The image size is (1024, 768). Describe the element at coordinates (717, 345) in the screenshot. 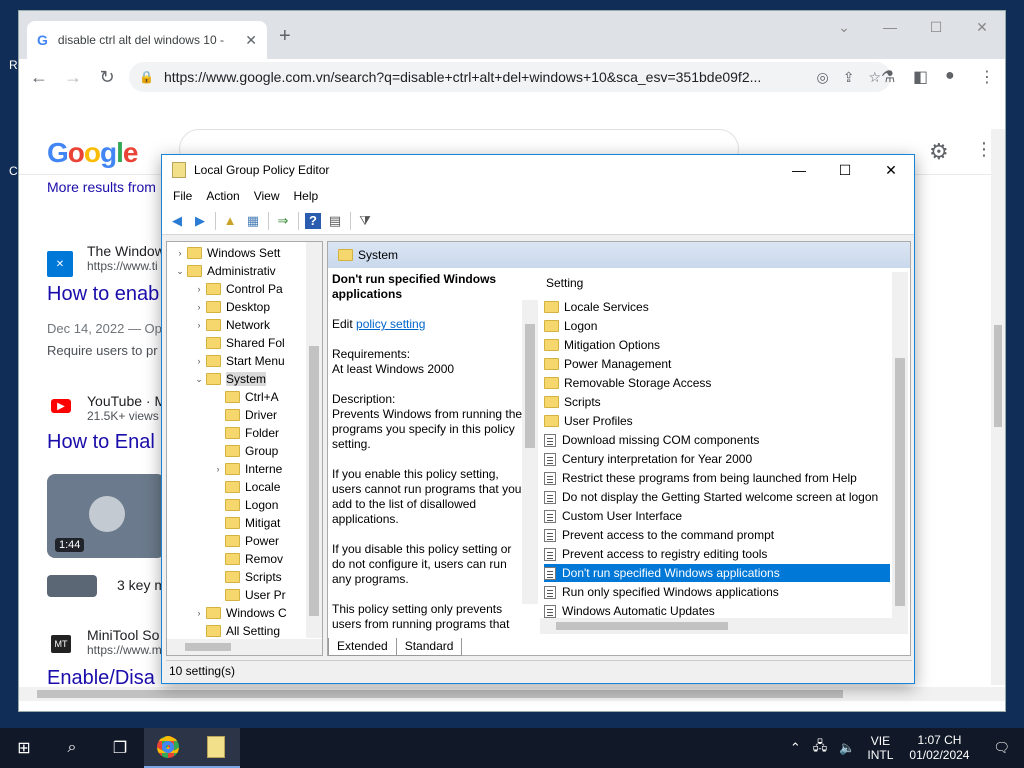

I see `folder-list-item: Mitigation Options` at that location.